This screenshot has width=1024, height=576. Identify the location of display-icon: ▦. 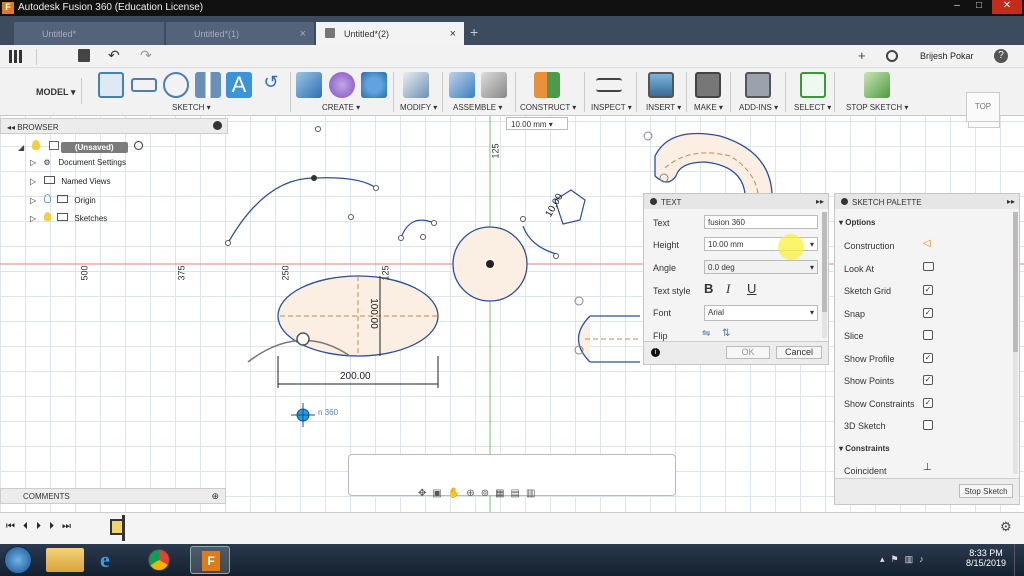
(502, 493).